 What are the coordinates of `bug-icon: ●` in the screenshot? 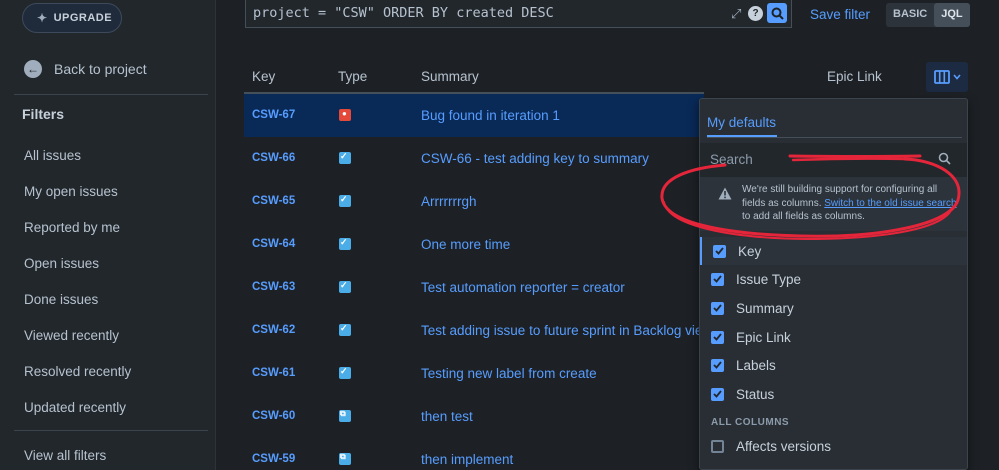 It's located at (345, 115).